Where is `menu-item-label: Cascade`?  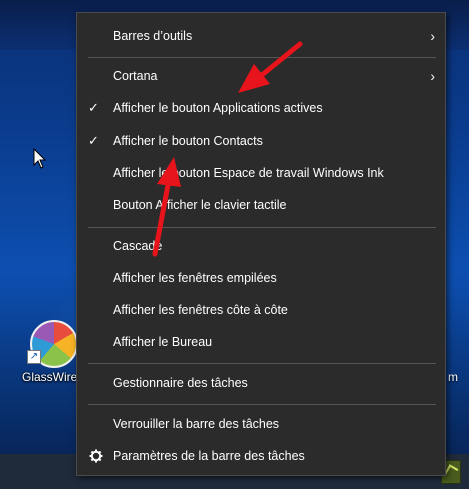
menu-item-label: Cascade is located at coordinates (138, 246).